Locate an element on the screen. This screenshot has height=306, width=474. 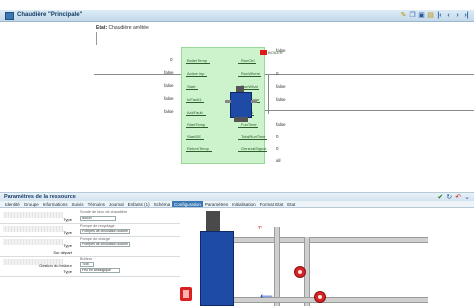
boiler-chimney-large is located at coordinates (213, 222).